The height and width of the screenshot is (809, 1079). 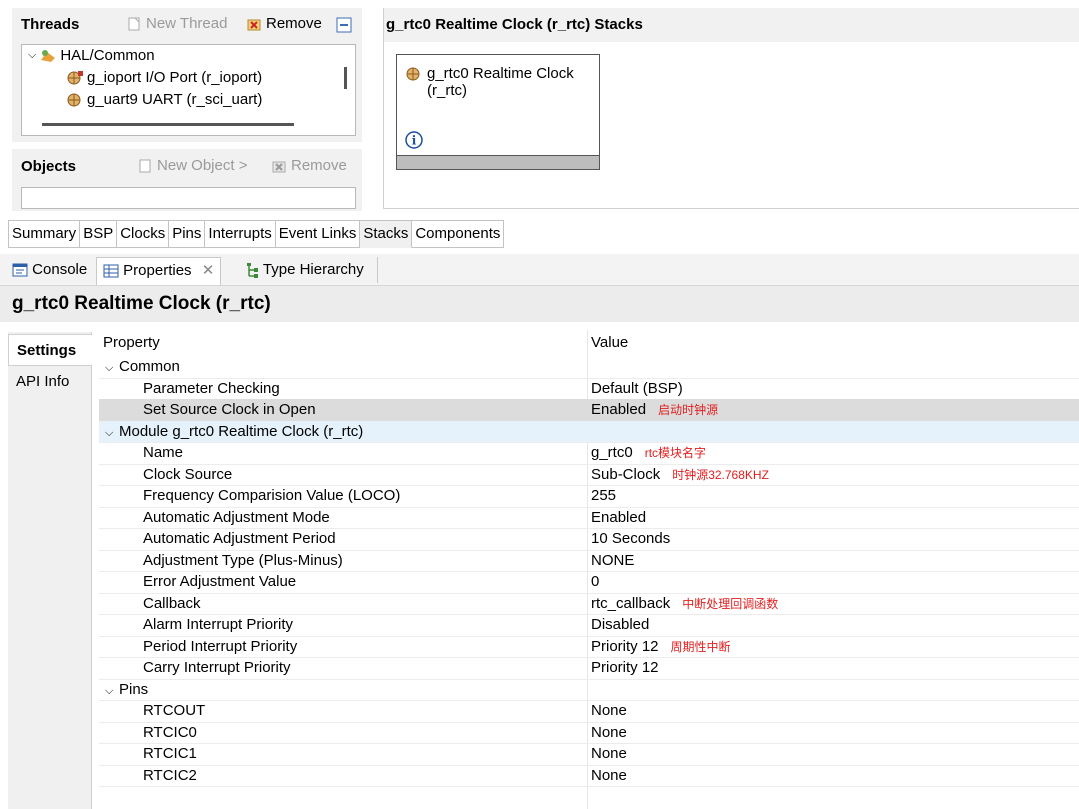 I want to click on info-icon: i, so click(x=414, y=142).